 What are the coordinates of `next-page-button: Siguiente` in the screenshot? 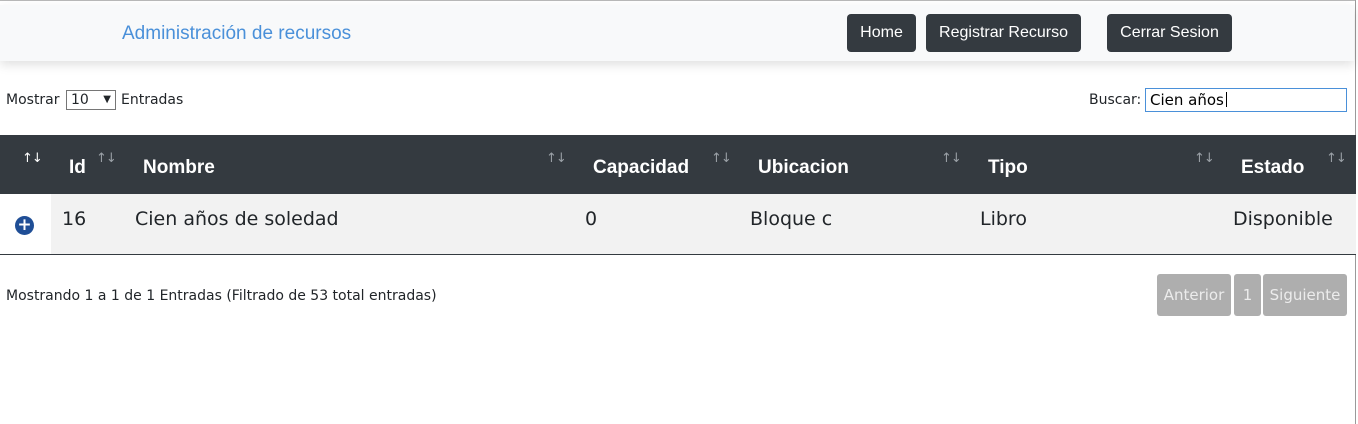 It's located at (1305, 295).